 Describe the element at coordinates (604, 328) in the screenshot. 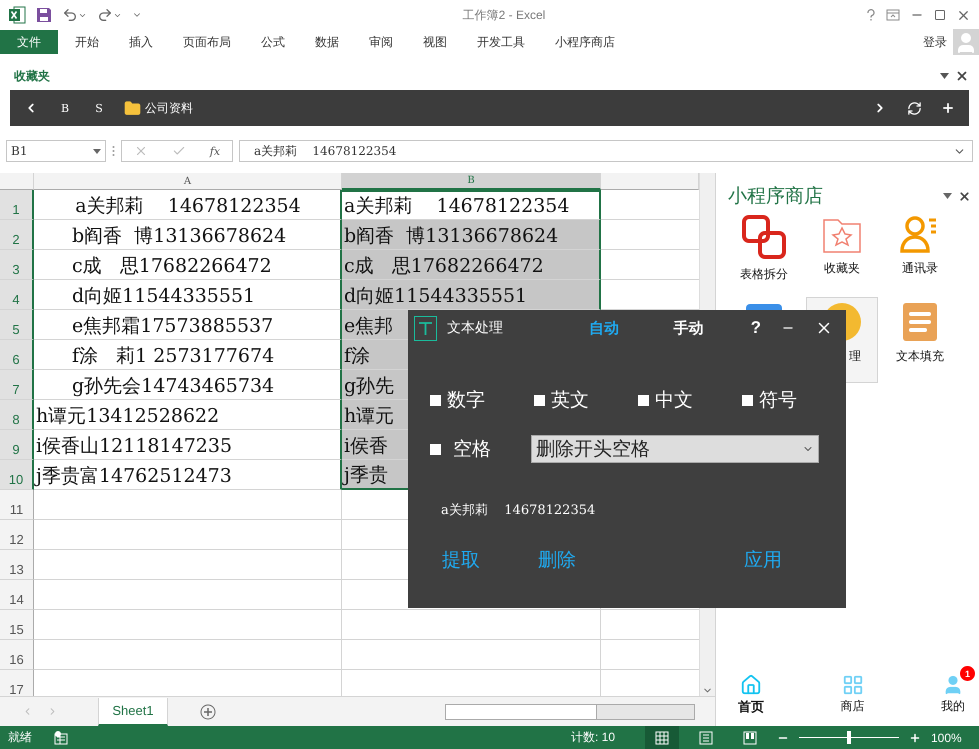

I see `mode-tab: 自动` at that location.